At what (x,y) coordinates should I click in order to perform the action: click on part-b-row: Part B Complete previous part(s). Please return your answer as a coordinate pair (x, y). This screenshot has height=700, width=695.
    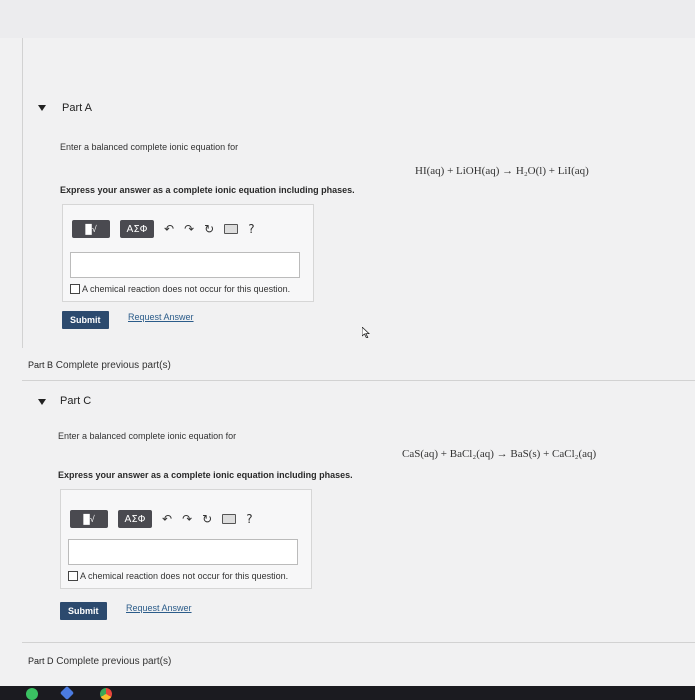
    Looking at the image, I should click on (99, 365).